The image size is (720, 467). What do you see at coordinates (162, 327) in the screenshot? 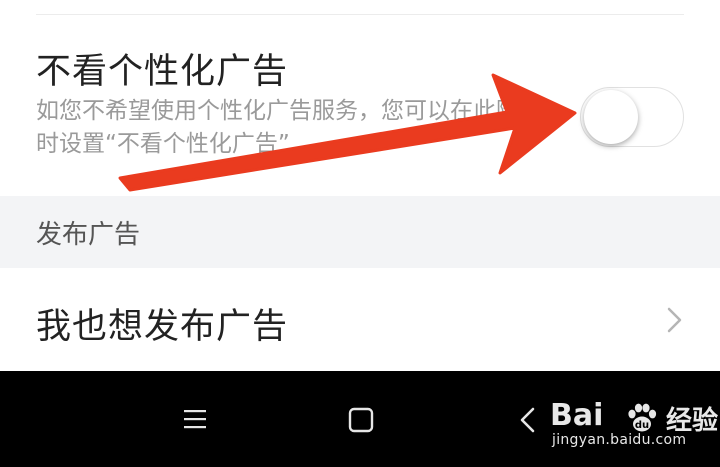
I see `publish-ads-label: 我也想发布广告` at bounding box center [162, 327].